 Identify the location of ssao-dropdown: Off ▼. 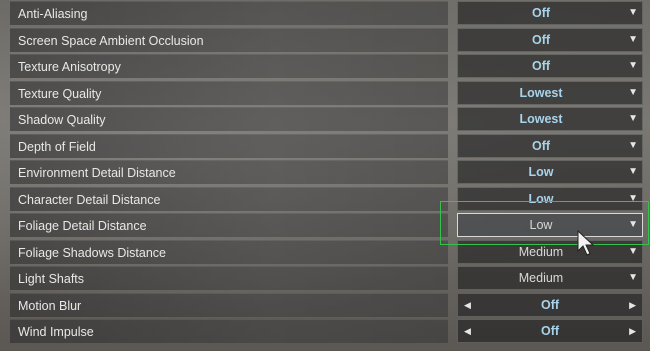
(550, 39).